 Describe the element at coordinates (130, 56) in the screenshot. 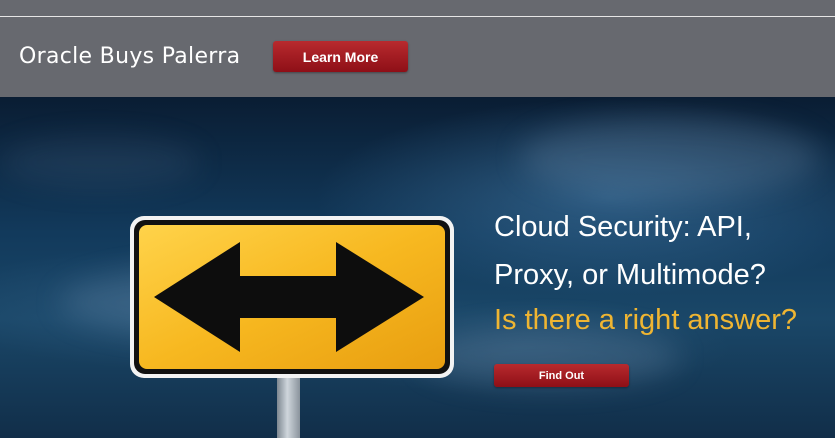

I see `announcement-text: Oracle Buys Palerra` at that location.